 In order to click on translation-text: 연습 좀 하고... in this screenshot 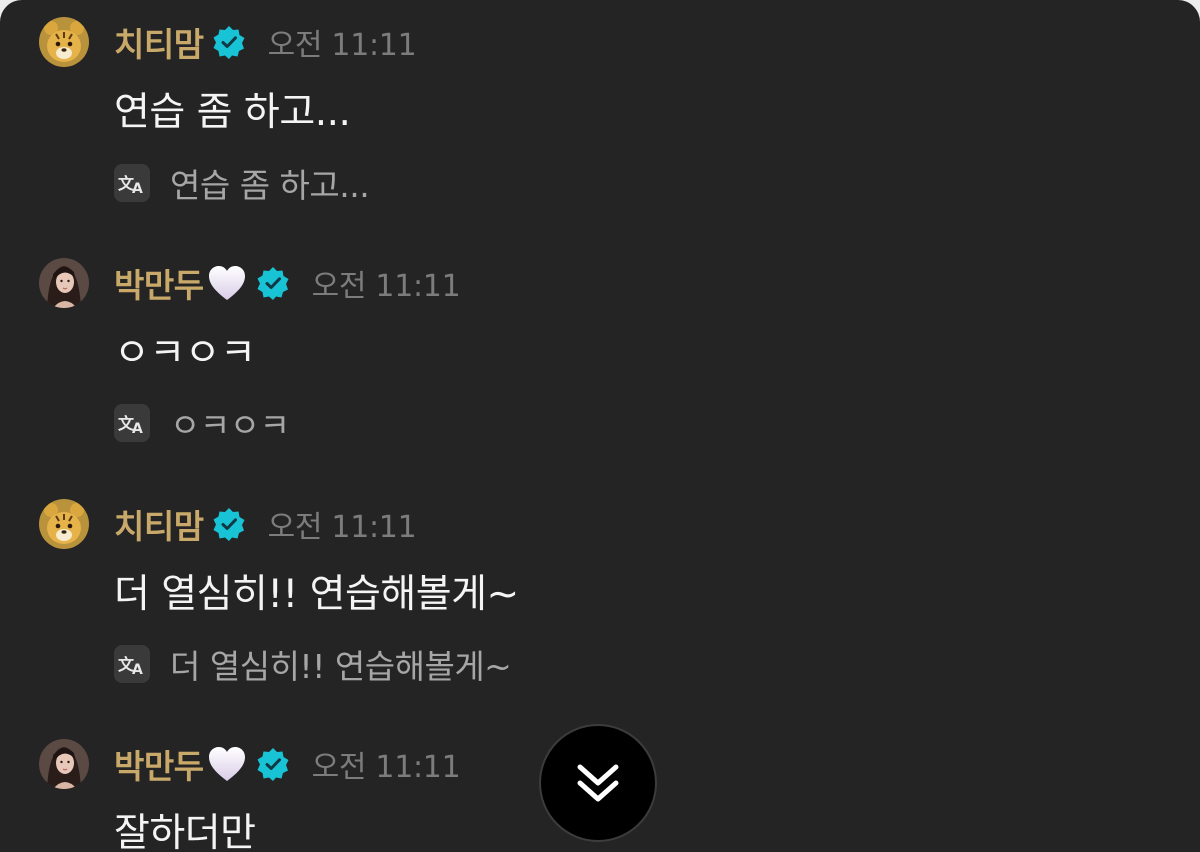, I will do `click(270, 185)`.